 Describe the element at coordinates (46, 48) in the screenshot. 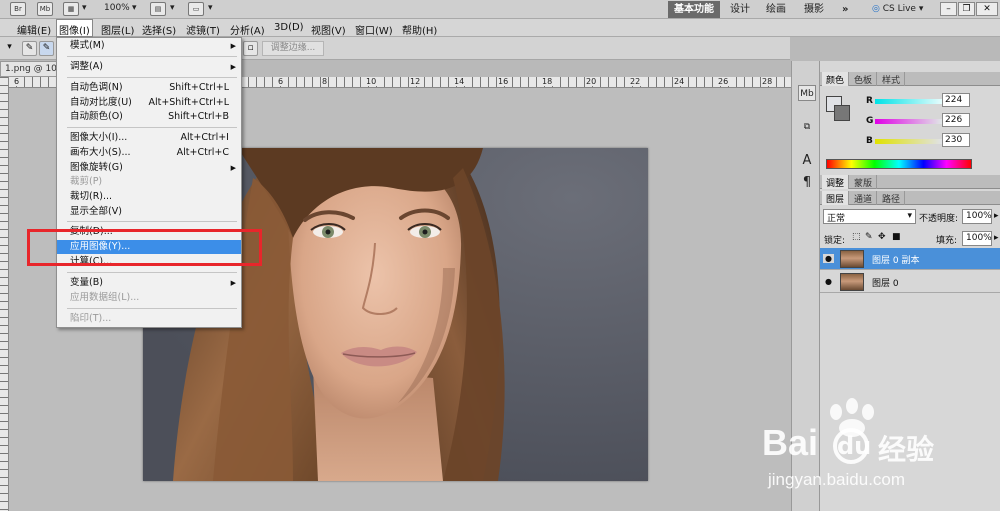

I see `quick-selection-add-icon: ✎` at that location.